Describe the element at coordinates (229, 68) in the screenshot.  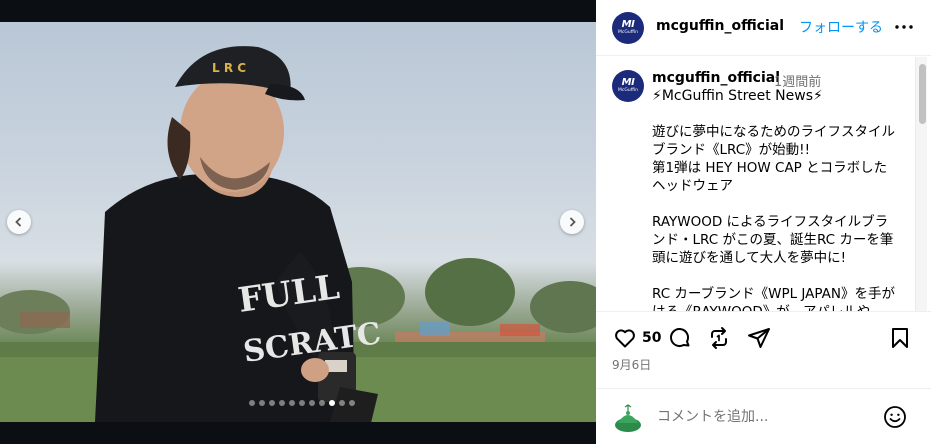
I see `cap-text: L R C` at that location.